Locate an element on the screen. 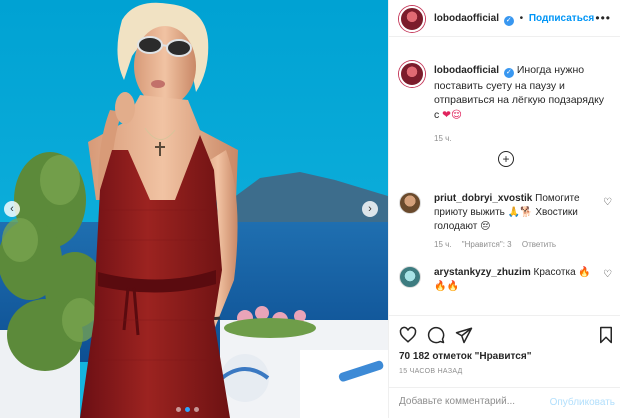 The width and height of the screenshot is (620, 418). carousel-indicator is located at coordinates (187, 409).